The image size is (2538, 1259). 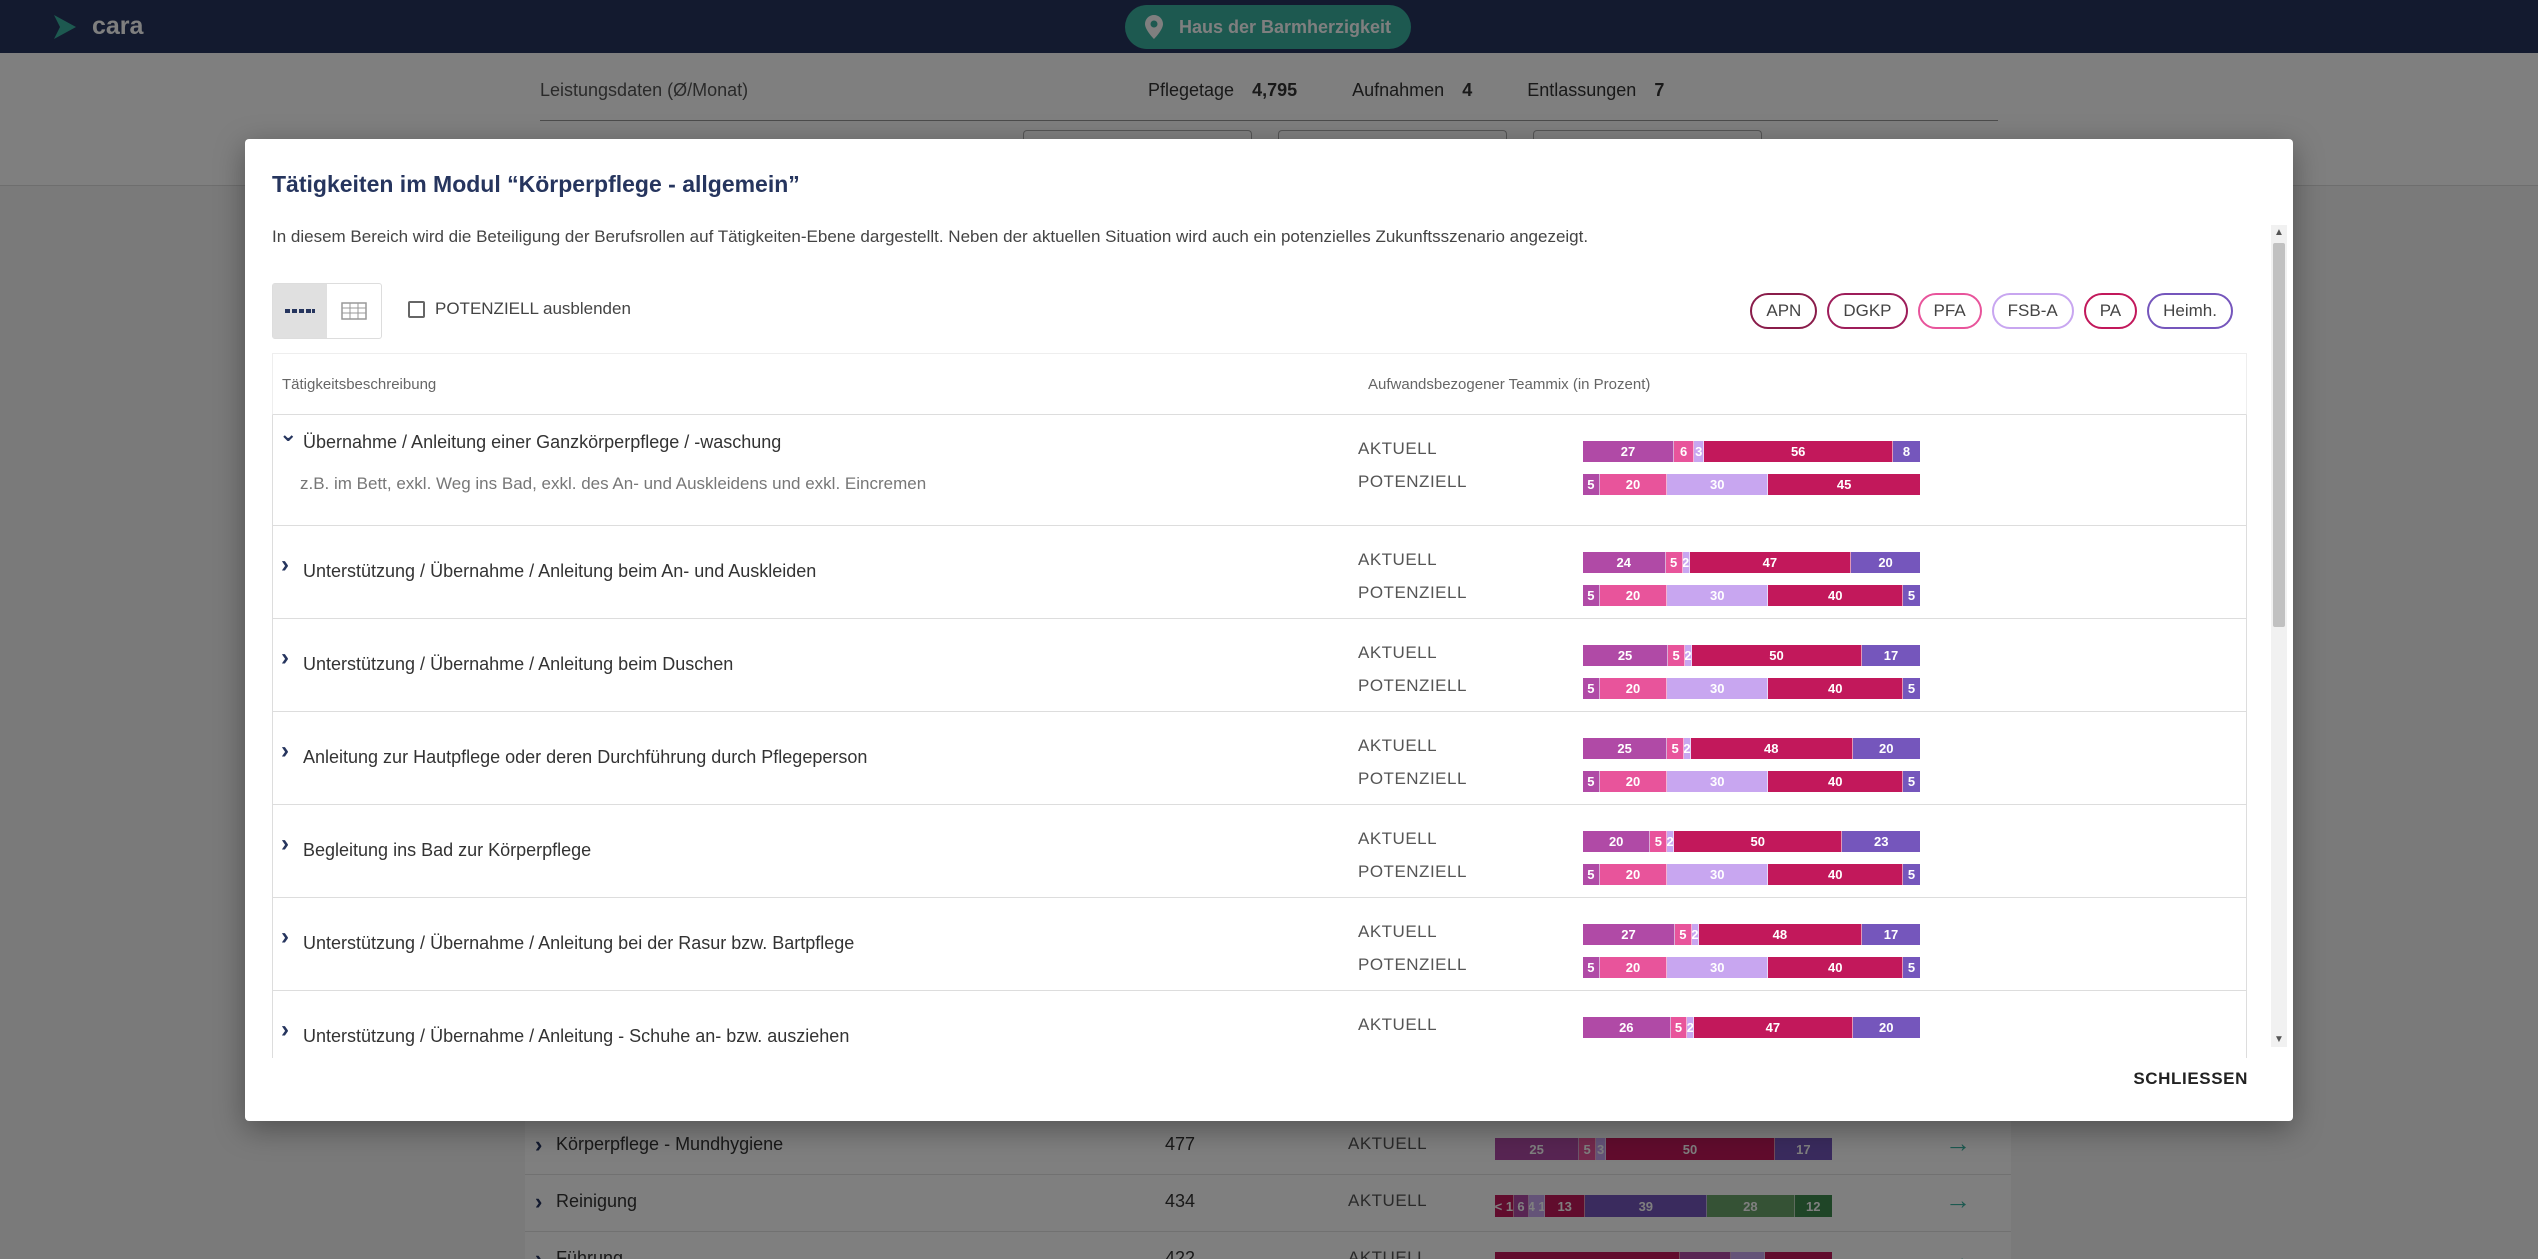 What do you see at coordinates (1684, 451) in the screenshot?
I see `aktuell-segment-dgkp: 6` at bounding box center [1684, 451].